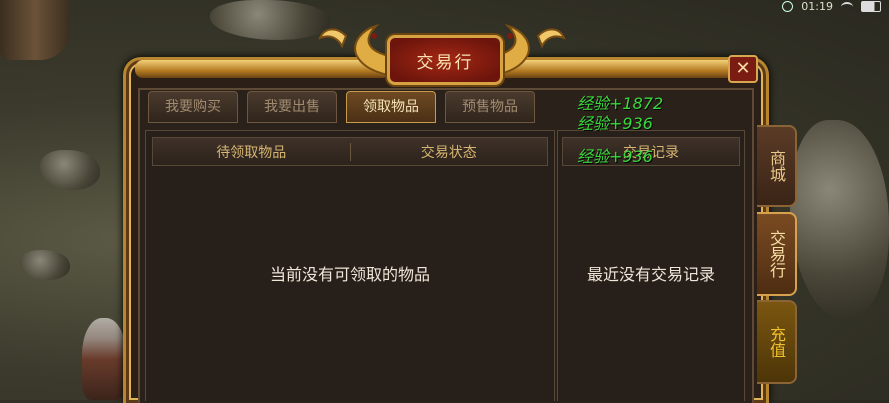  Describe the element at coordinates (35, 30) in the screenshot. I see `background-tree` at that location.